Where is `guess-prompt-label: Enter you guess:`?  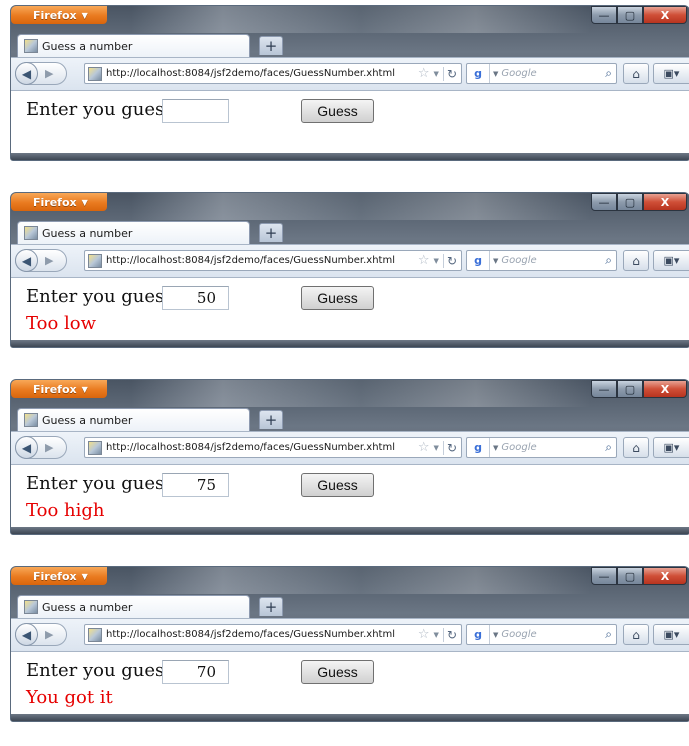 guess-prompt-label: Enter you guess: is located at coordinates (103, 296).